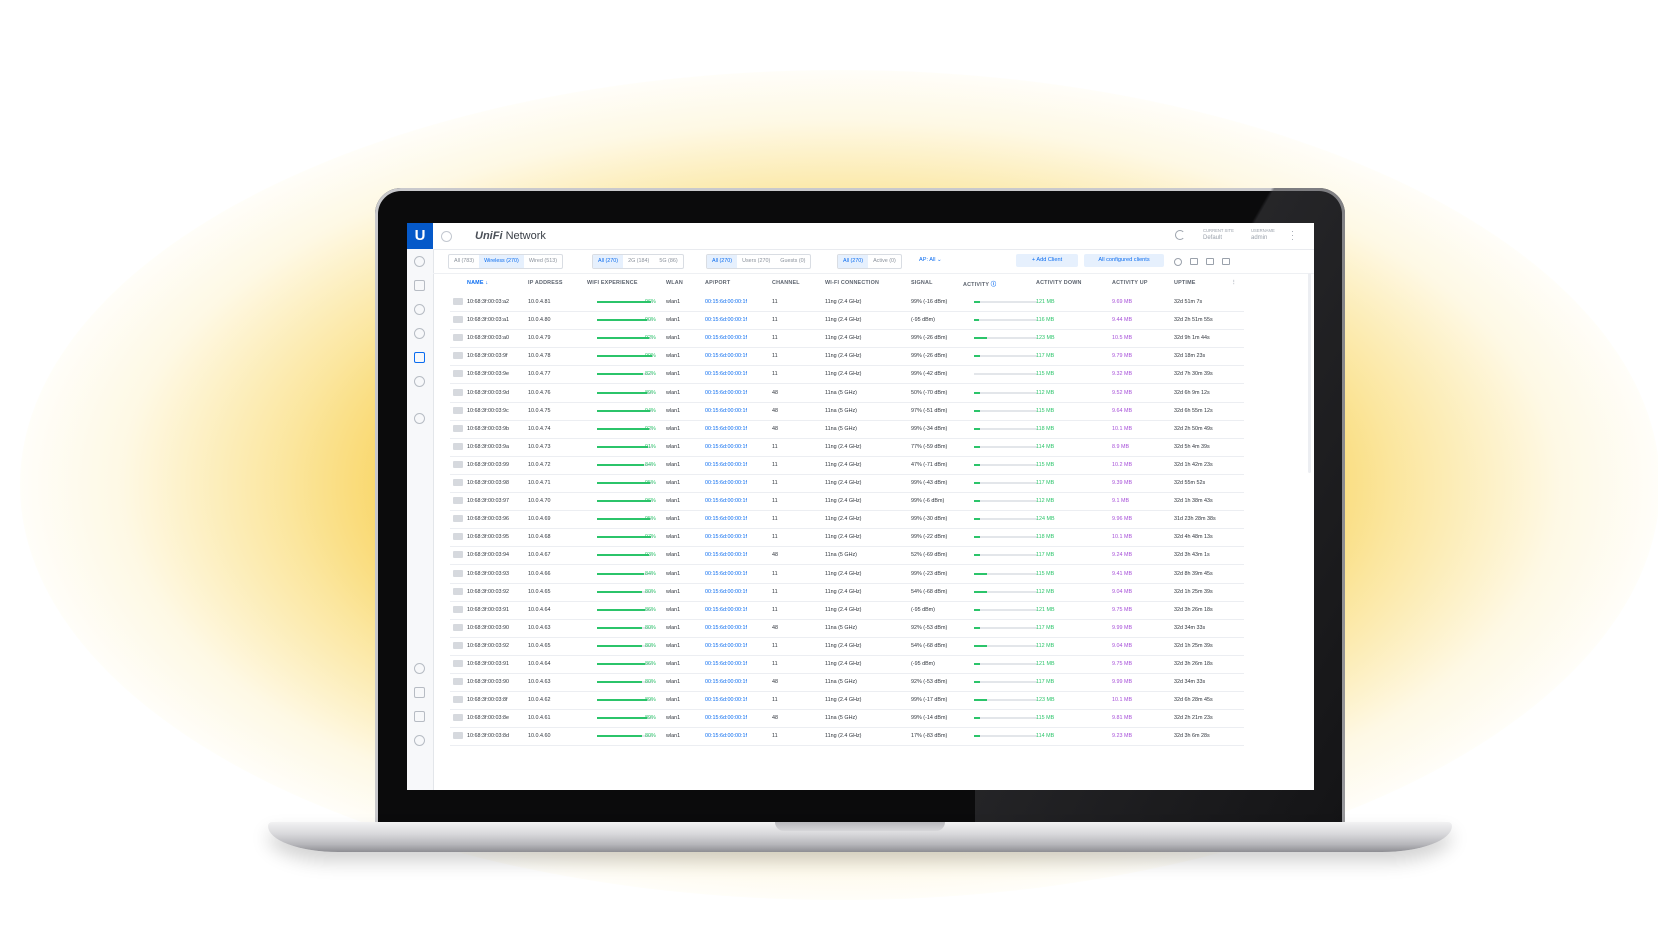  What do you see at coordinates (756, 261) in the screenshot?
I see `filter-users: Users (270)` at bounding box center [756, 261].